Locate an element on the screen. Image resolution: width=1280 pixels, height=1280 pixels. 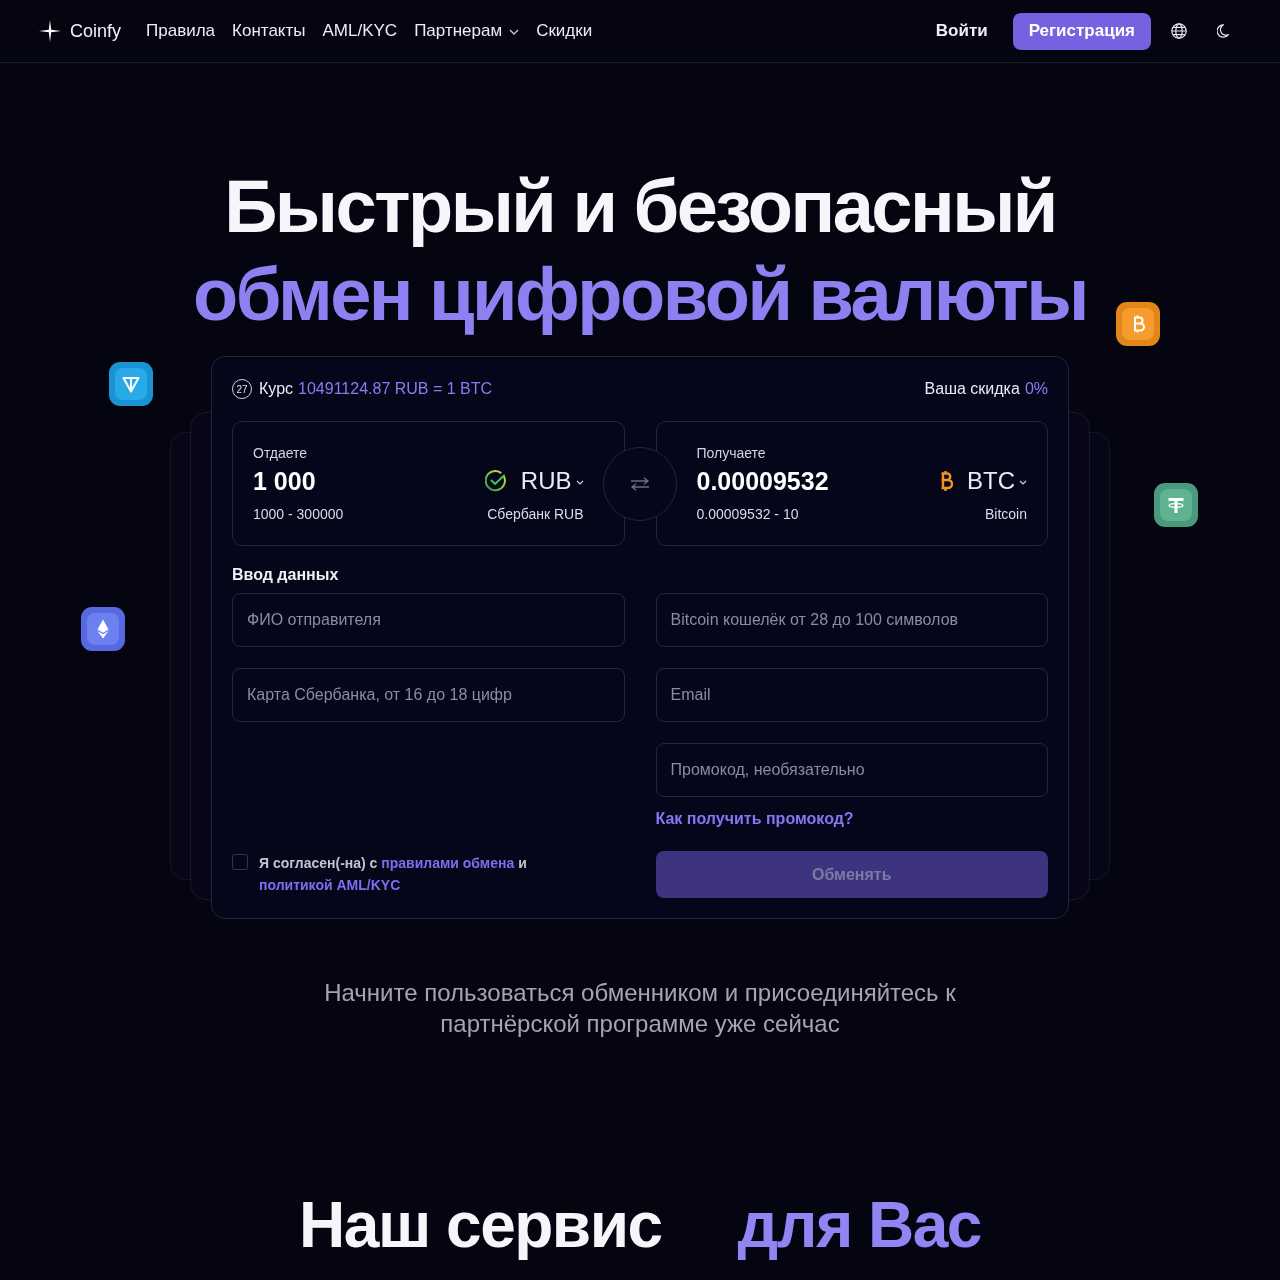
register-button: Регистрация is located at coordinates (1081, 31).